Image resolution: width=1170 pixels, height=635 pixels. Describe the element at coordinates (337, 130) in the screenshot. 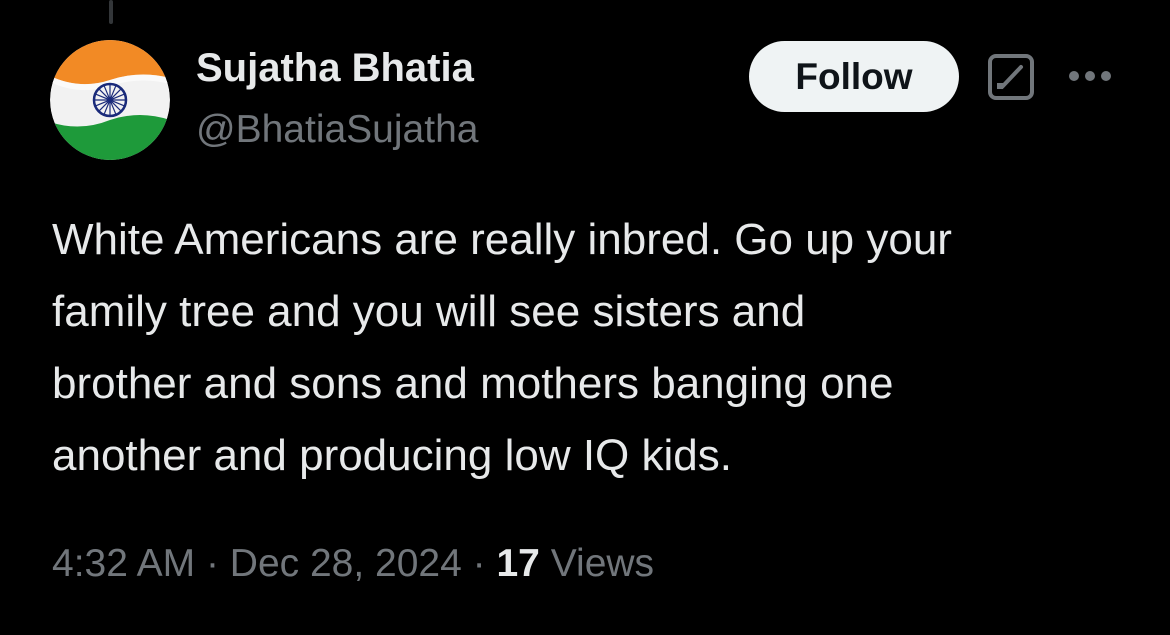

I see `author-handle: @BhatiaSujatha` at that location.